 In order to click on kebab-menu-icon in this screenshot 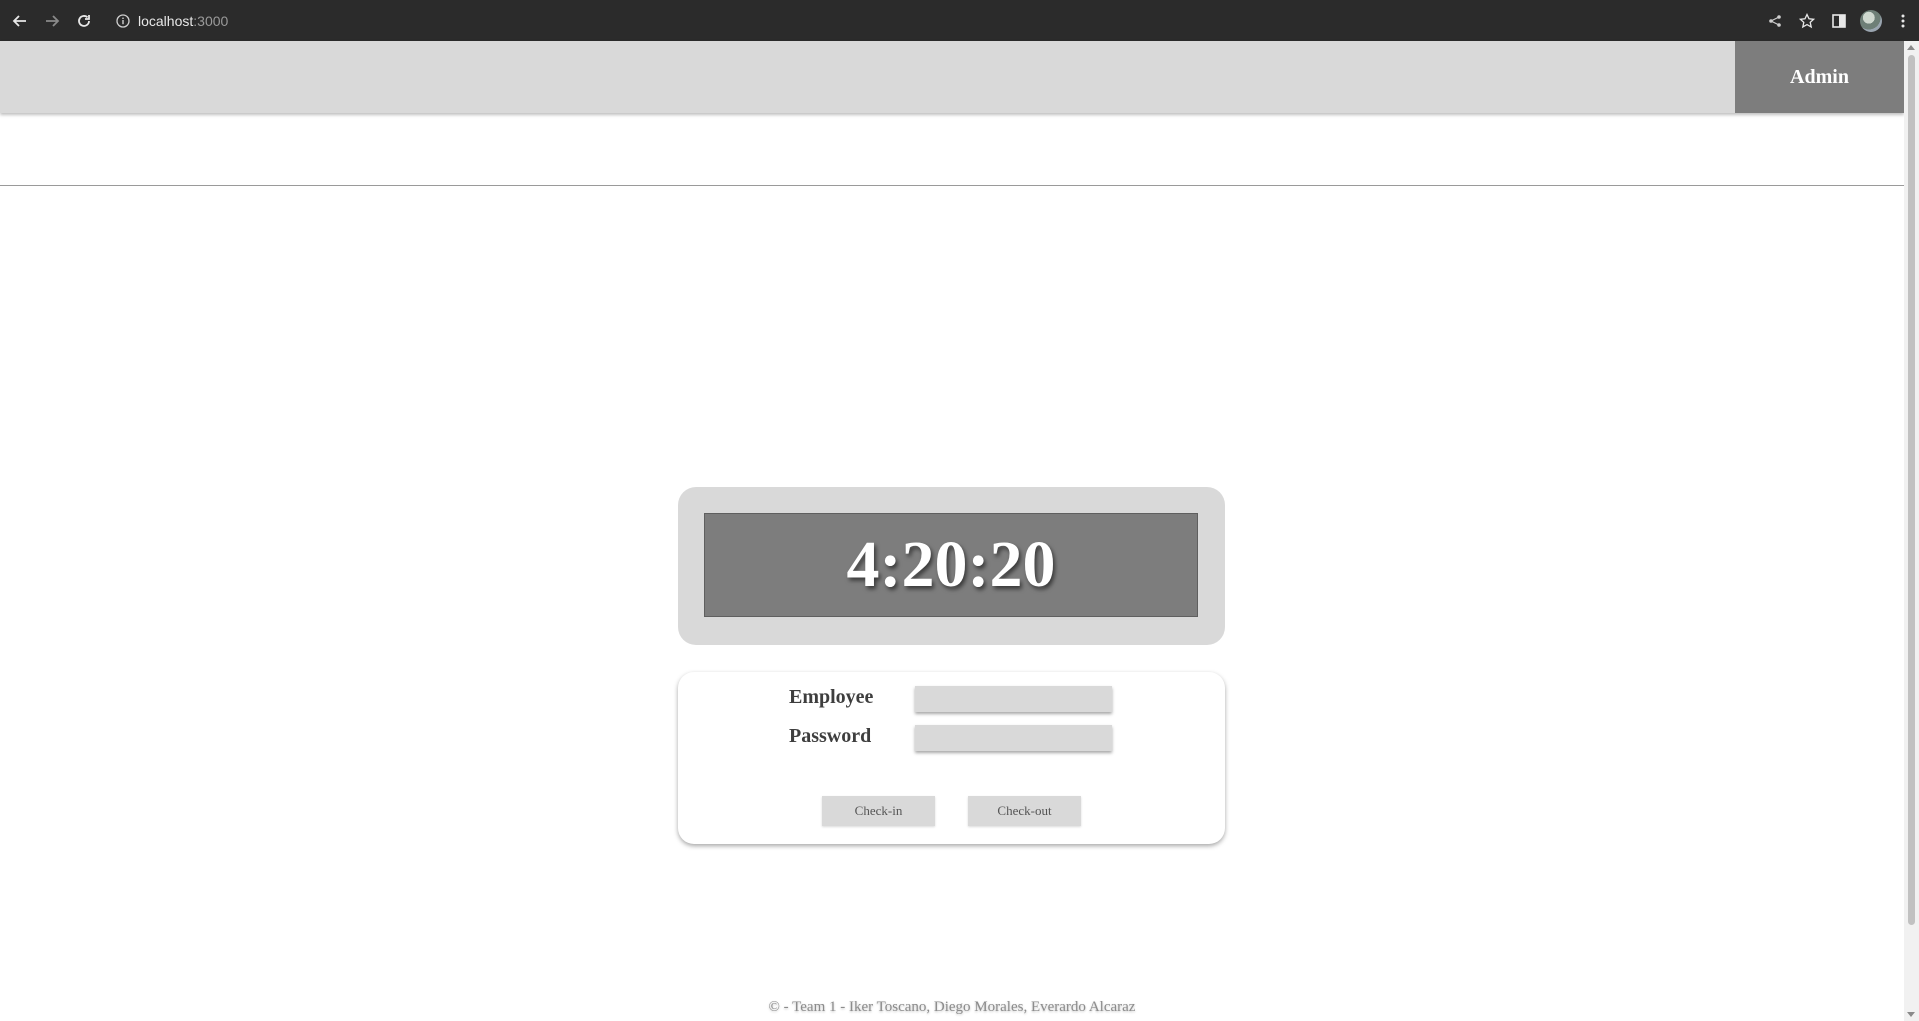, I will do `click(1903, 21)`.